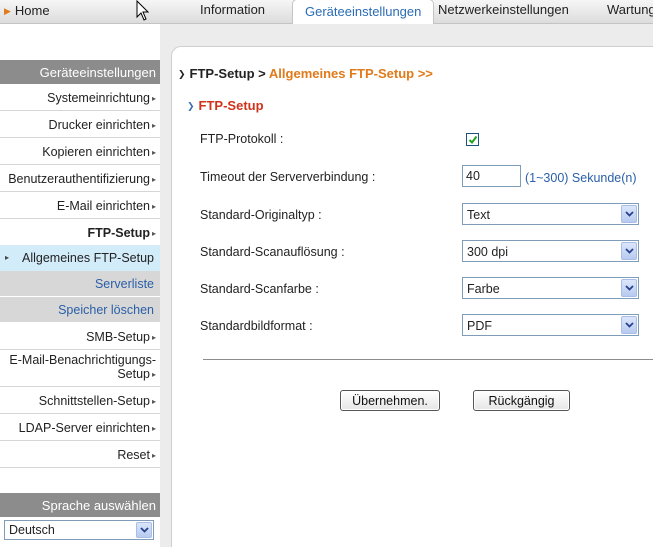 This screenshot has width=653, height=547. I want to click on sidebar-item-label: E-Mail einrichten, so click(103, 206).